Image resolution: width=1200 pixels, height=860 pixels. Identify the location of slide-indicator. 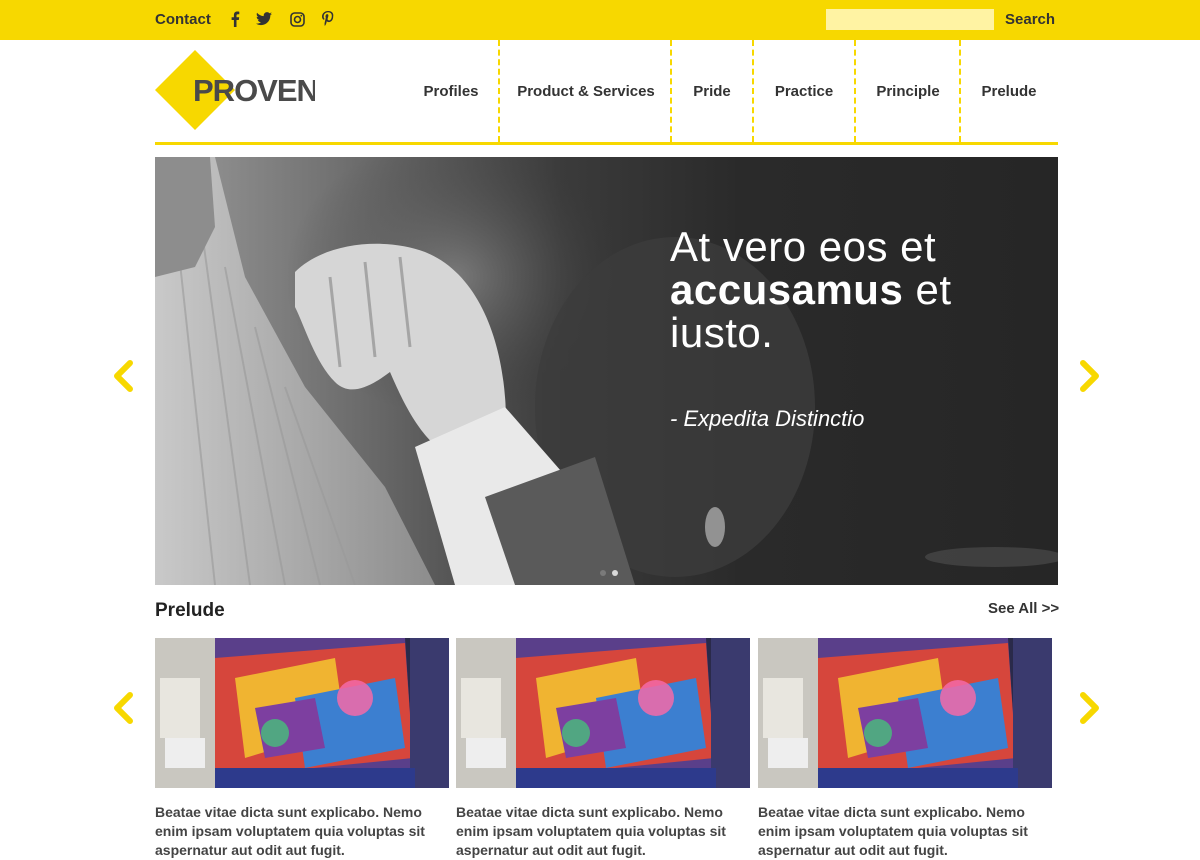
(610, 575).